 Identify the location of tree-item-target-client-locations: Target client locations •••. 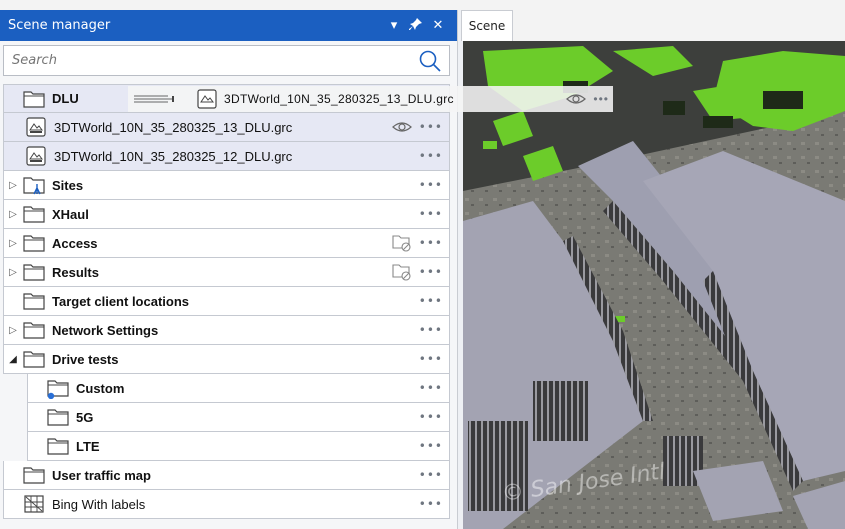
(226, 301).